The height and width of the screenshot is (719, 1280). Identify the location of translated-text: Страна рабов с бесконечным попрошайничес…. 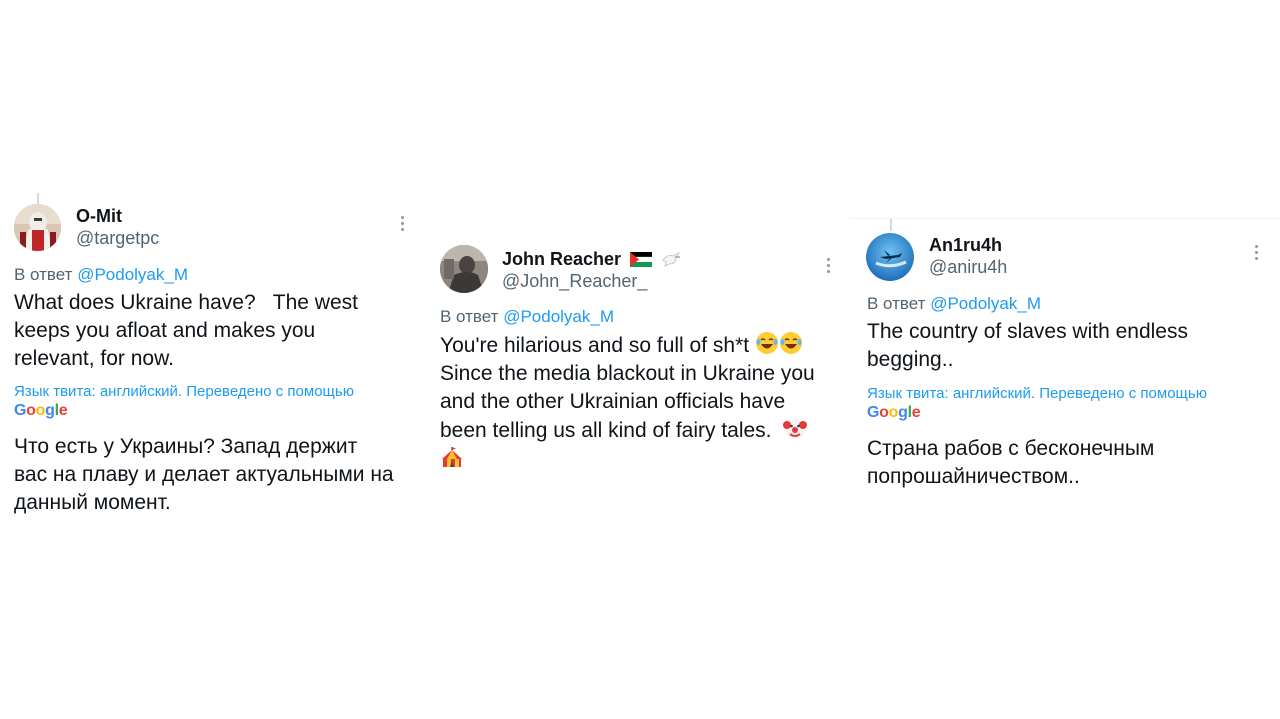
(1069, 463).